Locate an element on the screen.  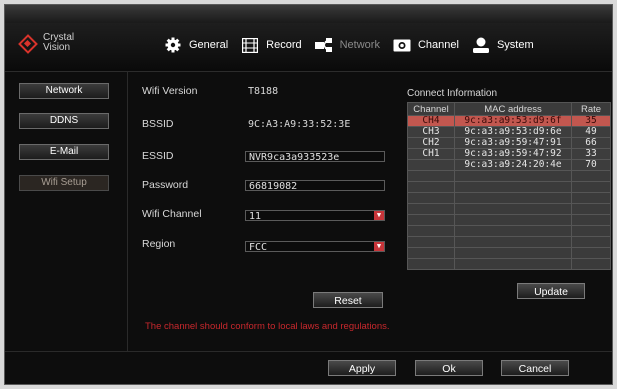
title-strip is located at coordinates (308, 14).